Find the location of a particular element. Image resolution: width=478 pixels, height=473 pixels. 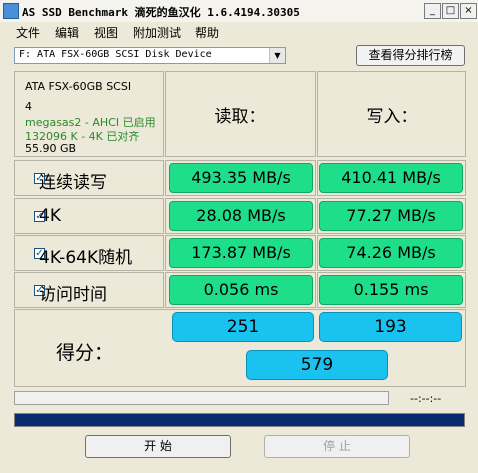

row-sequential: ✓ 连续读写 is located at coordinates (89, 178).